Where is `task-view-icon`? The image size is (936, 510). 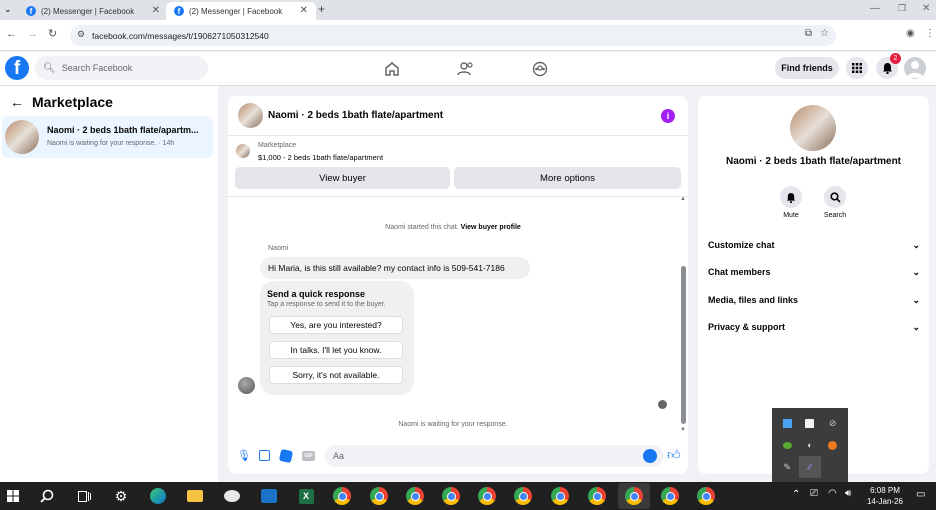
task-view-icon is located at coordinates (84, 496).